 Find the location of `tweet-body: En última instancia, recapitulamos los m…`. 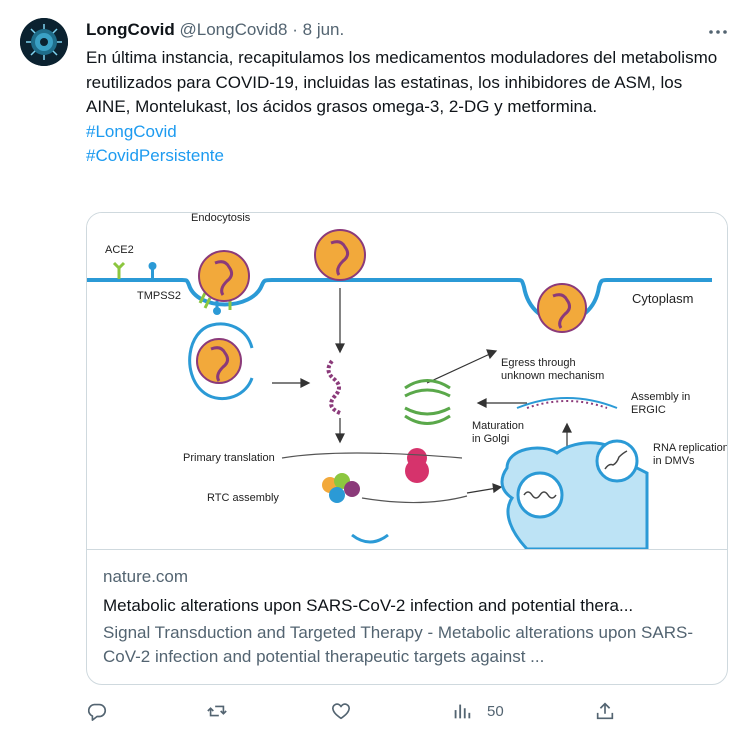

tweet-body: En última instancia, recapitulamos los m… is located at coordinates (402, 82).